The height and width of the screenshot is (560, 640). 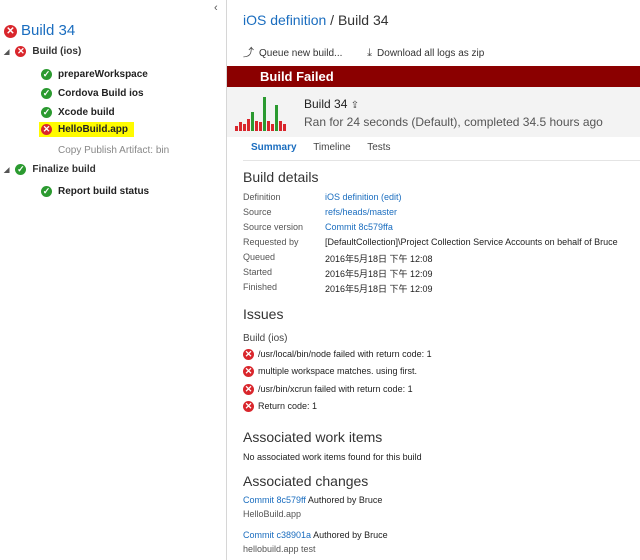 I want to click on tree-node-label: Cordova Build ios, so click(x=101, y=94).